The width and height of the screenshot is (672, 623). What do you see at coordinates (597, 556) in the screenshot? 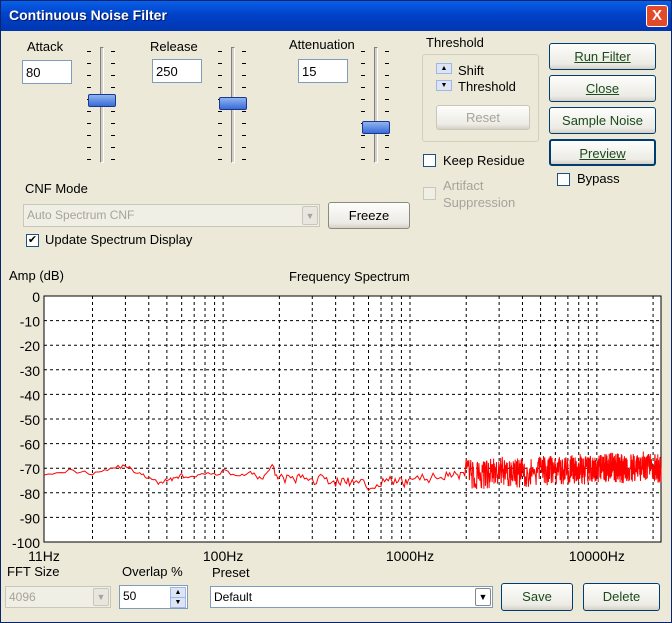
I see `x-tick-label: 10000Hz` at bounding box center [597, 556].